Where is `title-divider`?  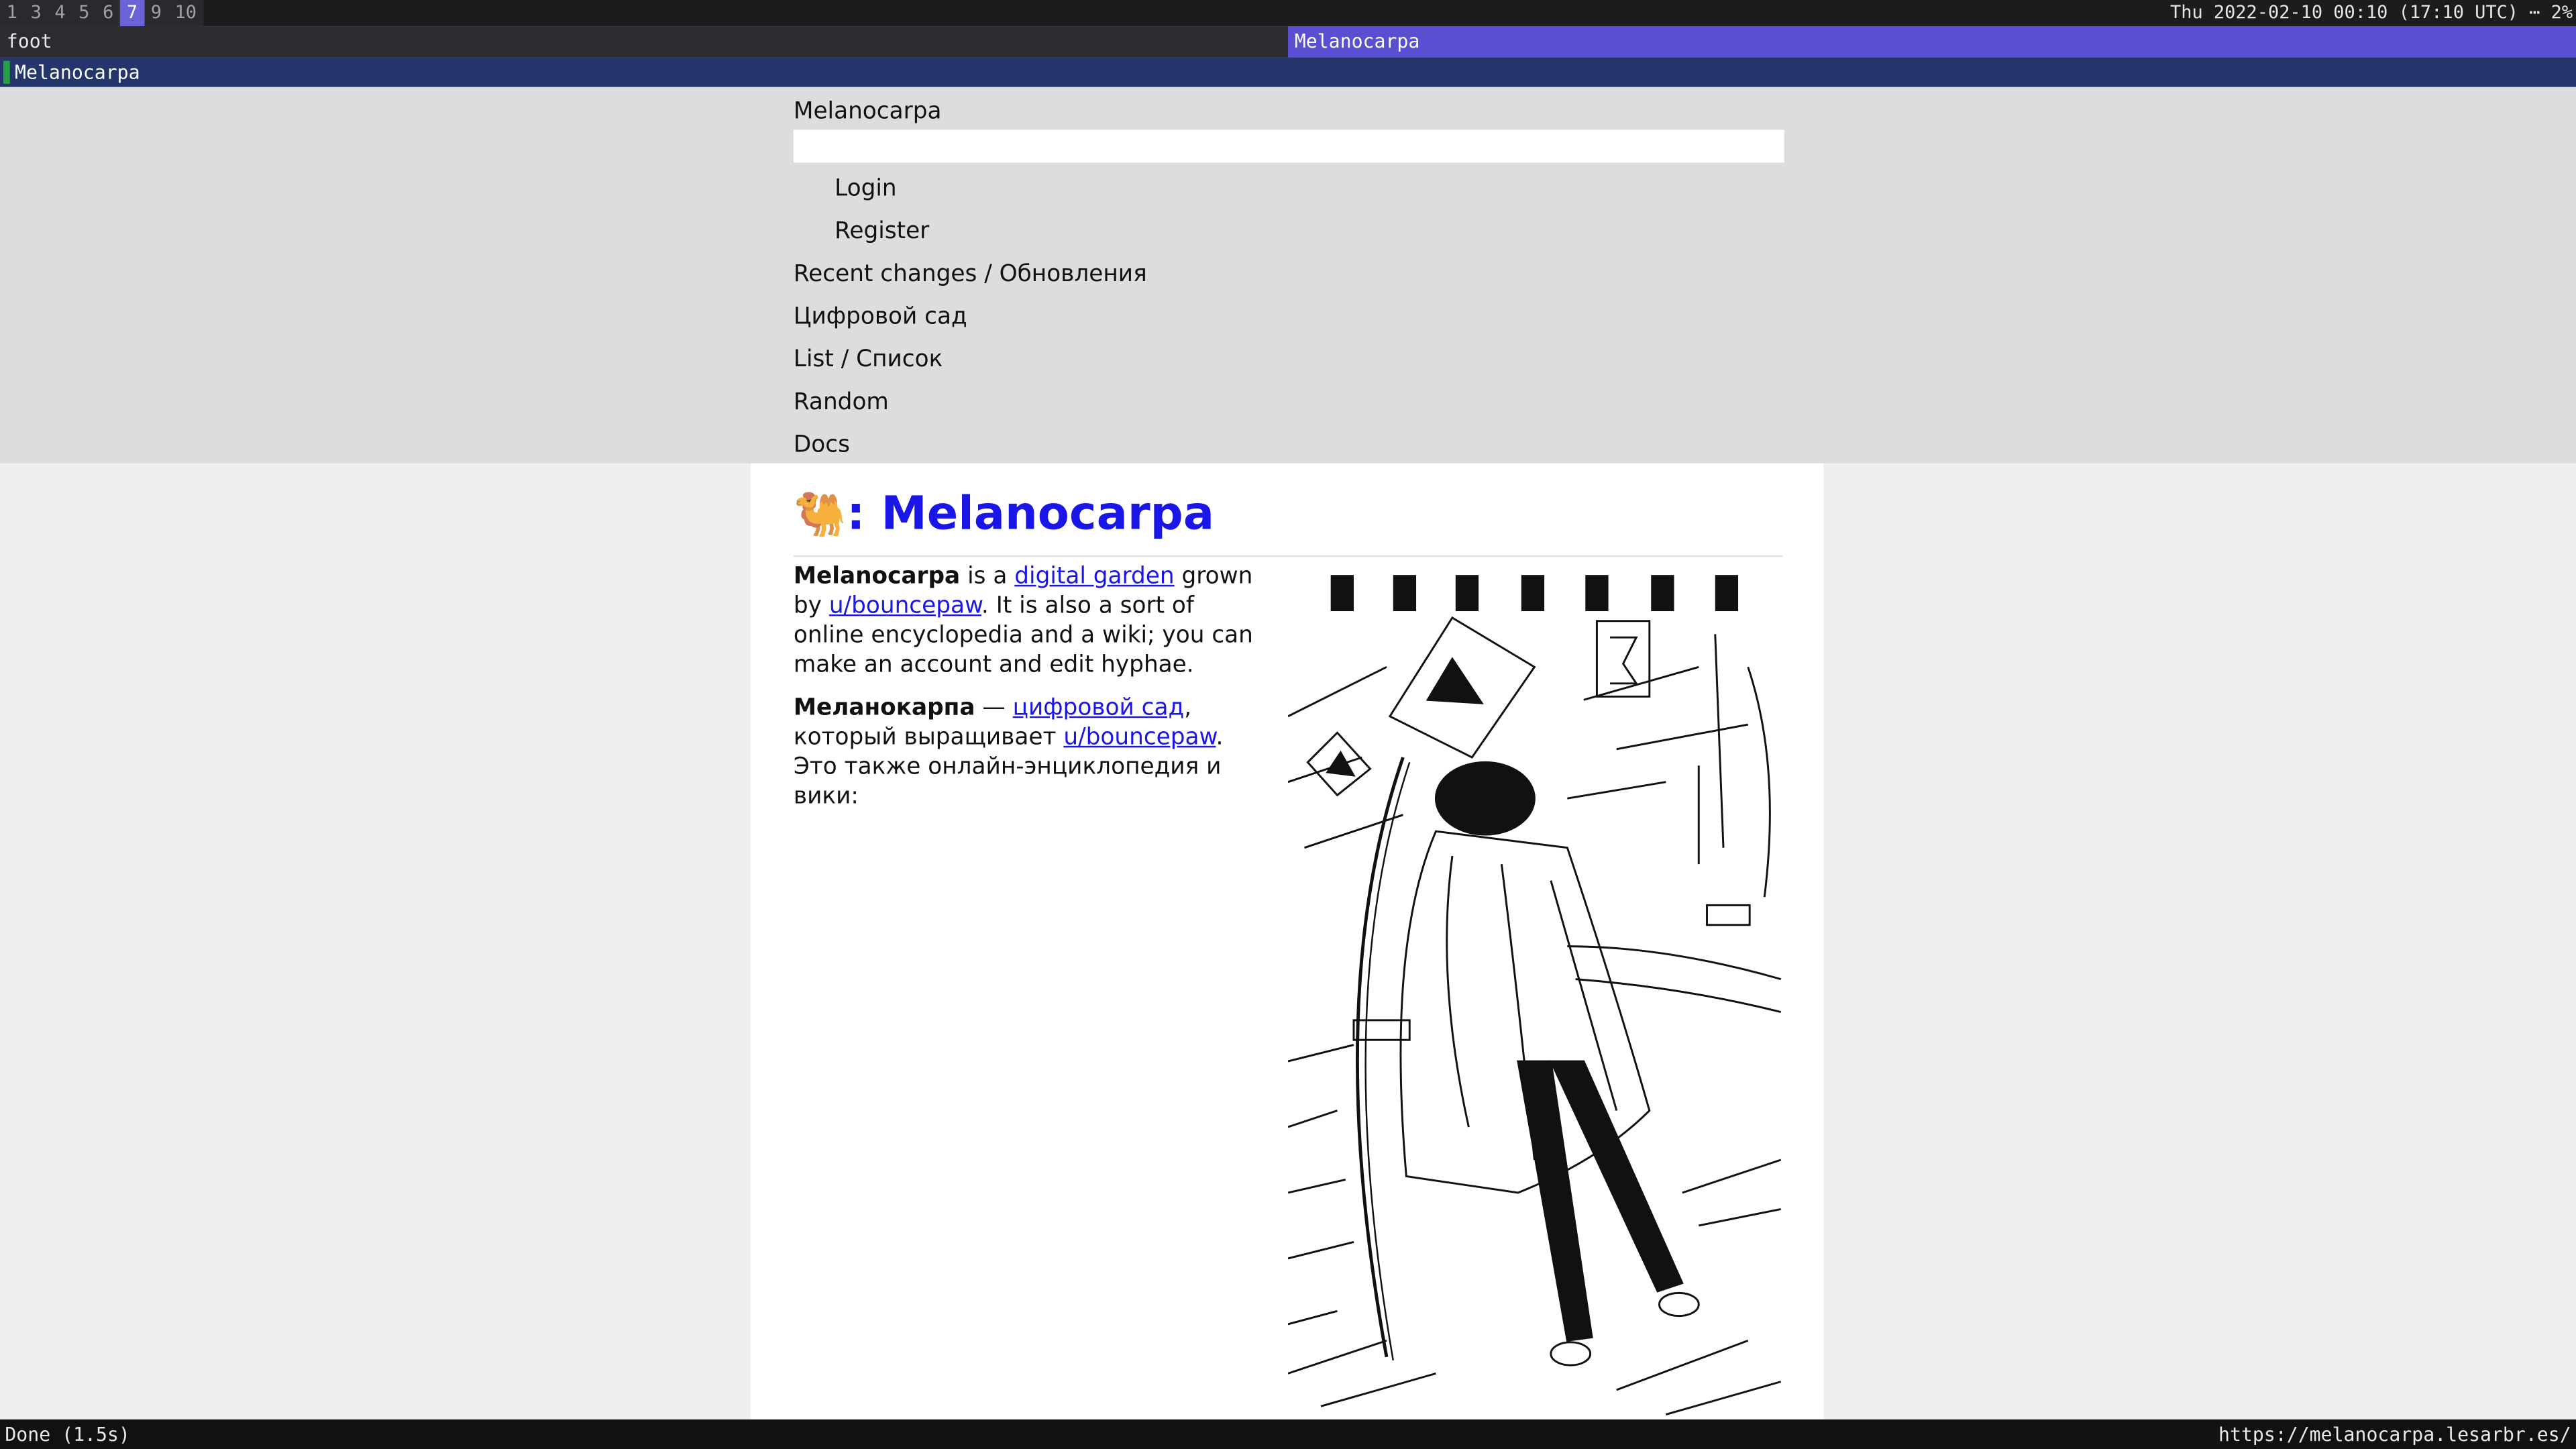 title-divider is located at coordinates (1288, 556).